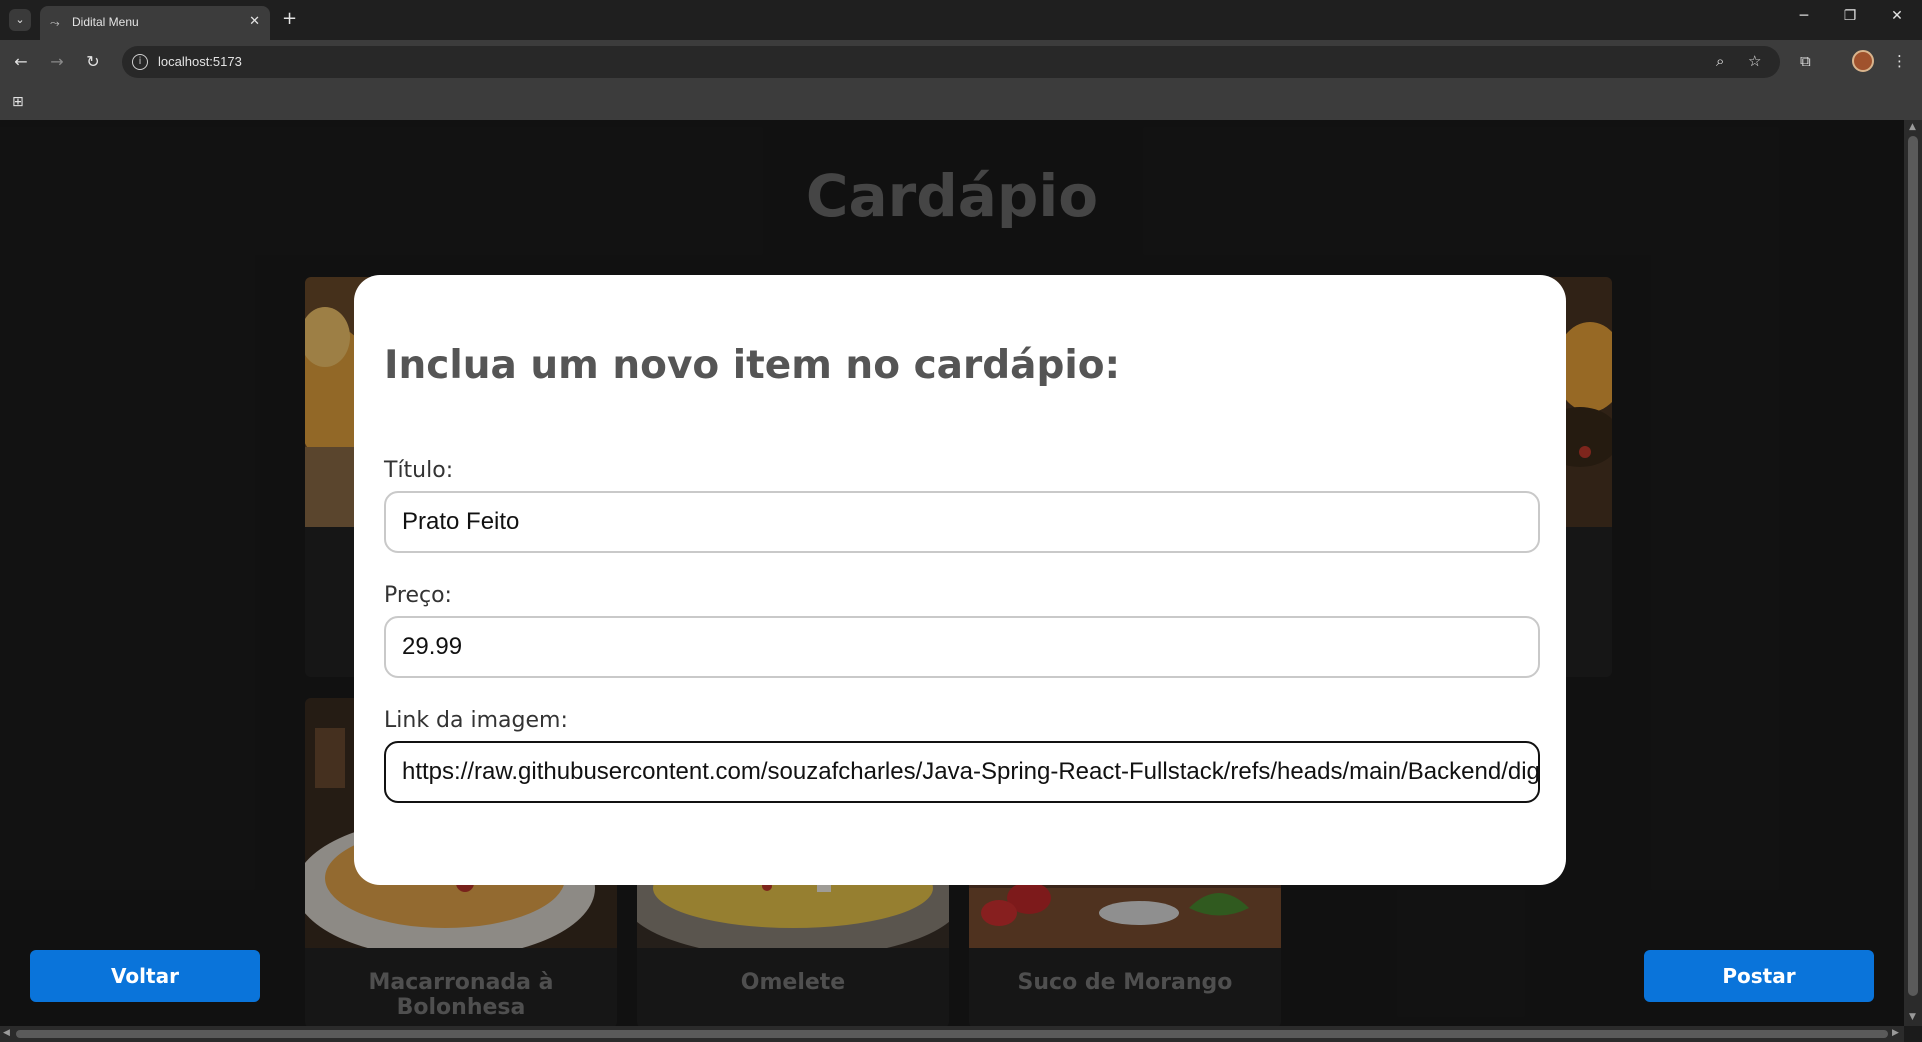 The width and height of the screenshot is (1922, 1042). Describe the element at coordinates (476, 720) in the screenshot. I see `image-link-field-label: Link da imagem:` at that location.